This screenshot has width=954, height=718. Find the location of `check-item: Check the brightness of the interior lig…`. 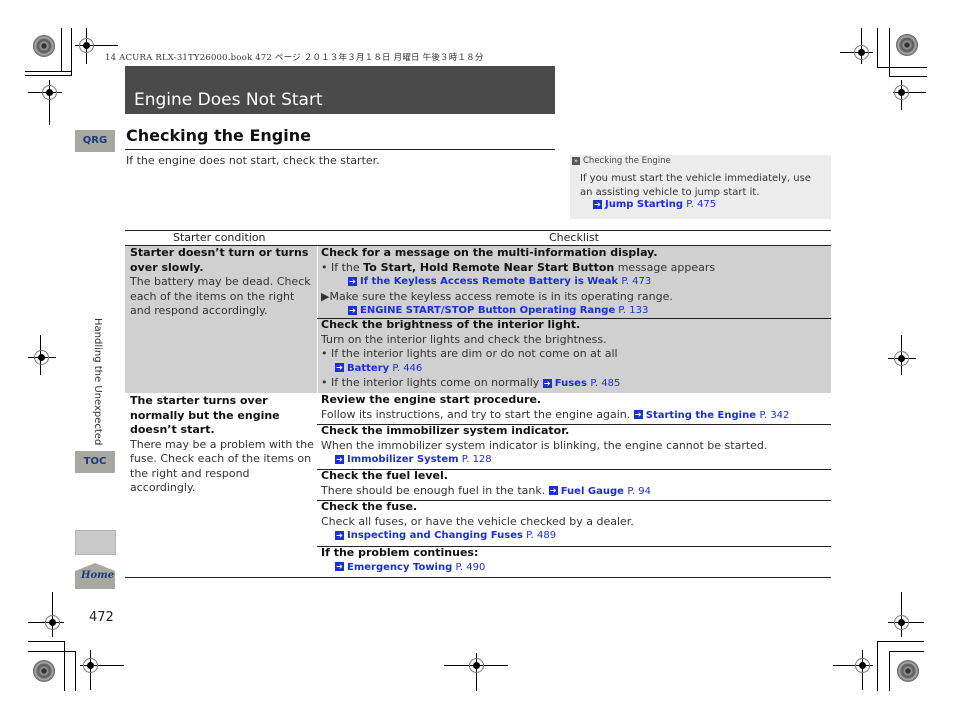

check-item: Check the brightness of the interior lig… is located at coordinates (576, 355).